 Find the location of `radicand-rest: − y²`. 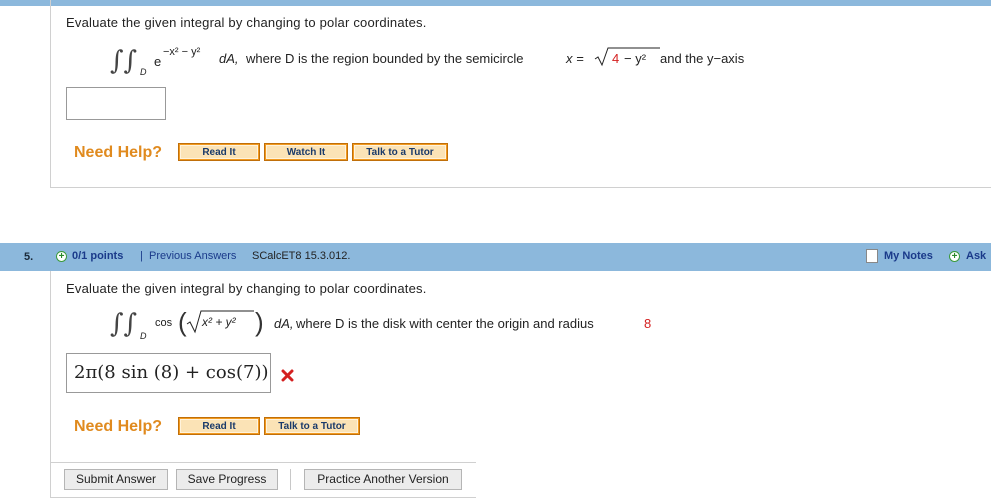

radicand-rest: − y² is located at coordinates (635, 58).